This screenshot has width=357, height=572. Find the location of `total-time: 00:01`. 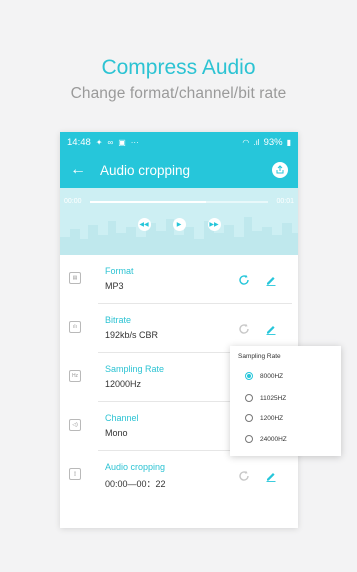

total-time: 00:01 is located at coordinates (285, 201).